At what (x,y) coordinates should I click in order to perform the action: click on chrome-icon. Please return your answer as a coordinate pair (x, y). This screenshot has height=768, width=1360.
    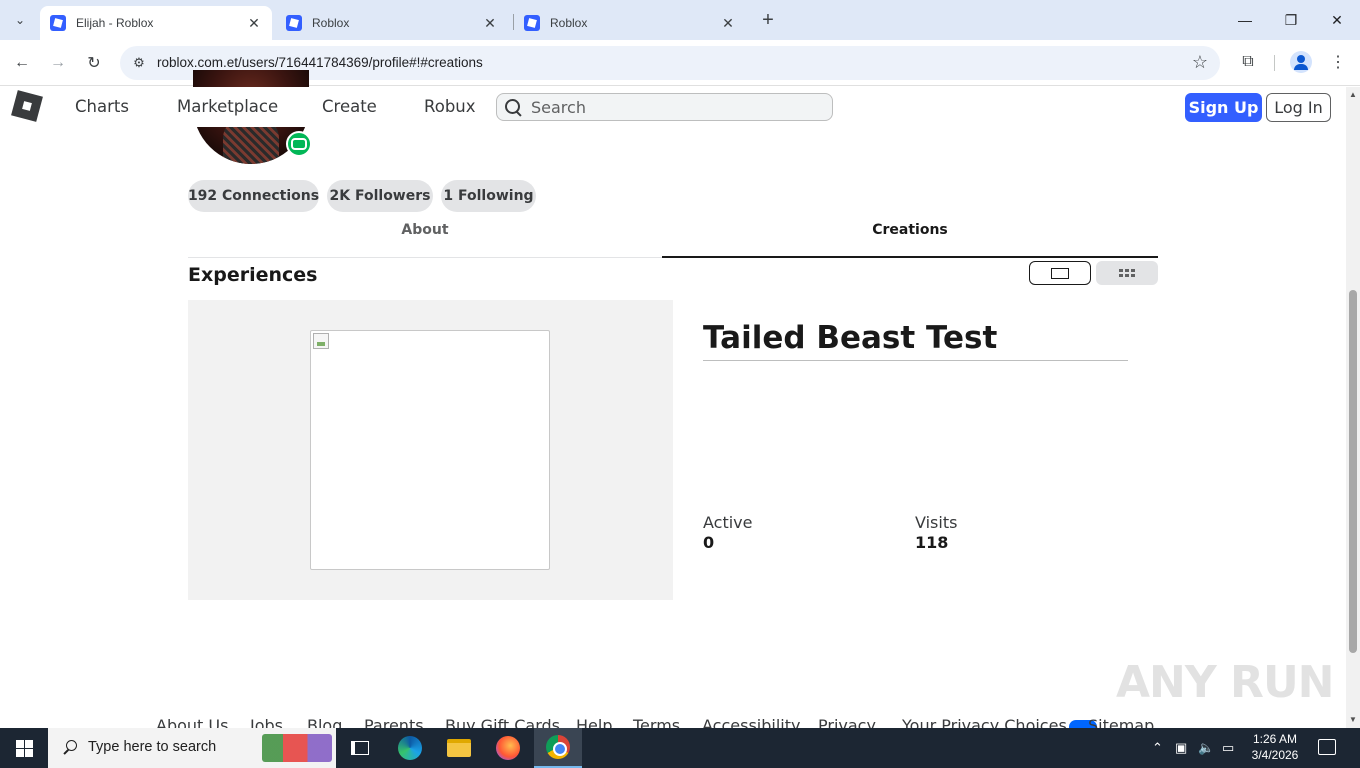
    Looking at the image, I should click on (558, 747).